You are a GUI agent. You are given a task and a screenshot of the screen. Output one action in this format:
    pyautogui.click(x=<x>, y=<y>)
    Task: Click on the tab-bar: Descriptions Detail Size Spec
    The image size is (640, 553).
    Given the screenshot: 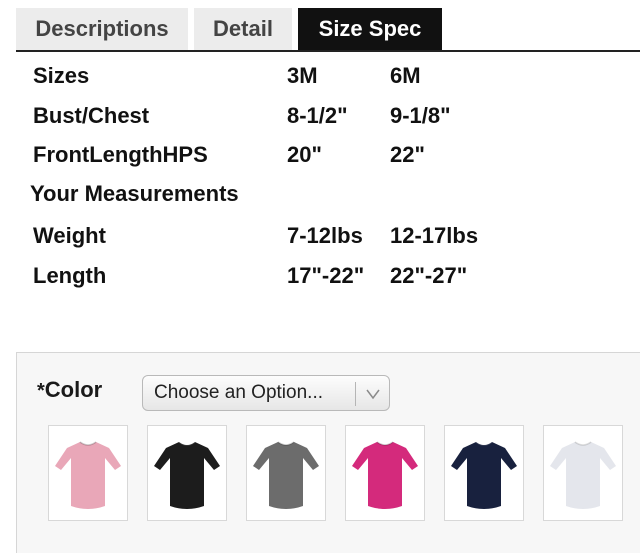 What is the action you would take?
    pyautogui.click(x=328, y=30)
    